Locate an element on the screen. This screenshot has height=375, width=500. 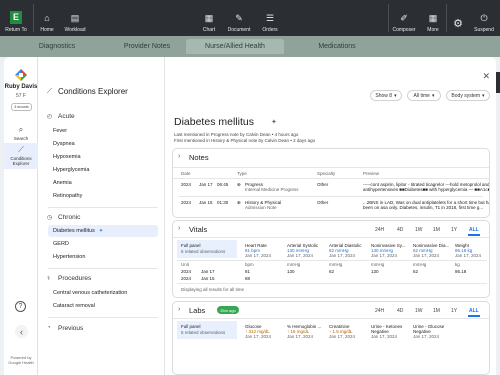
unit-cell: mmHg is located at coordinates (420, 264).